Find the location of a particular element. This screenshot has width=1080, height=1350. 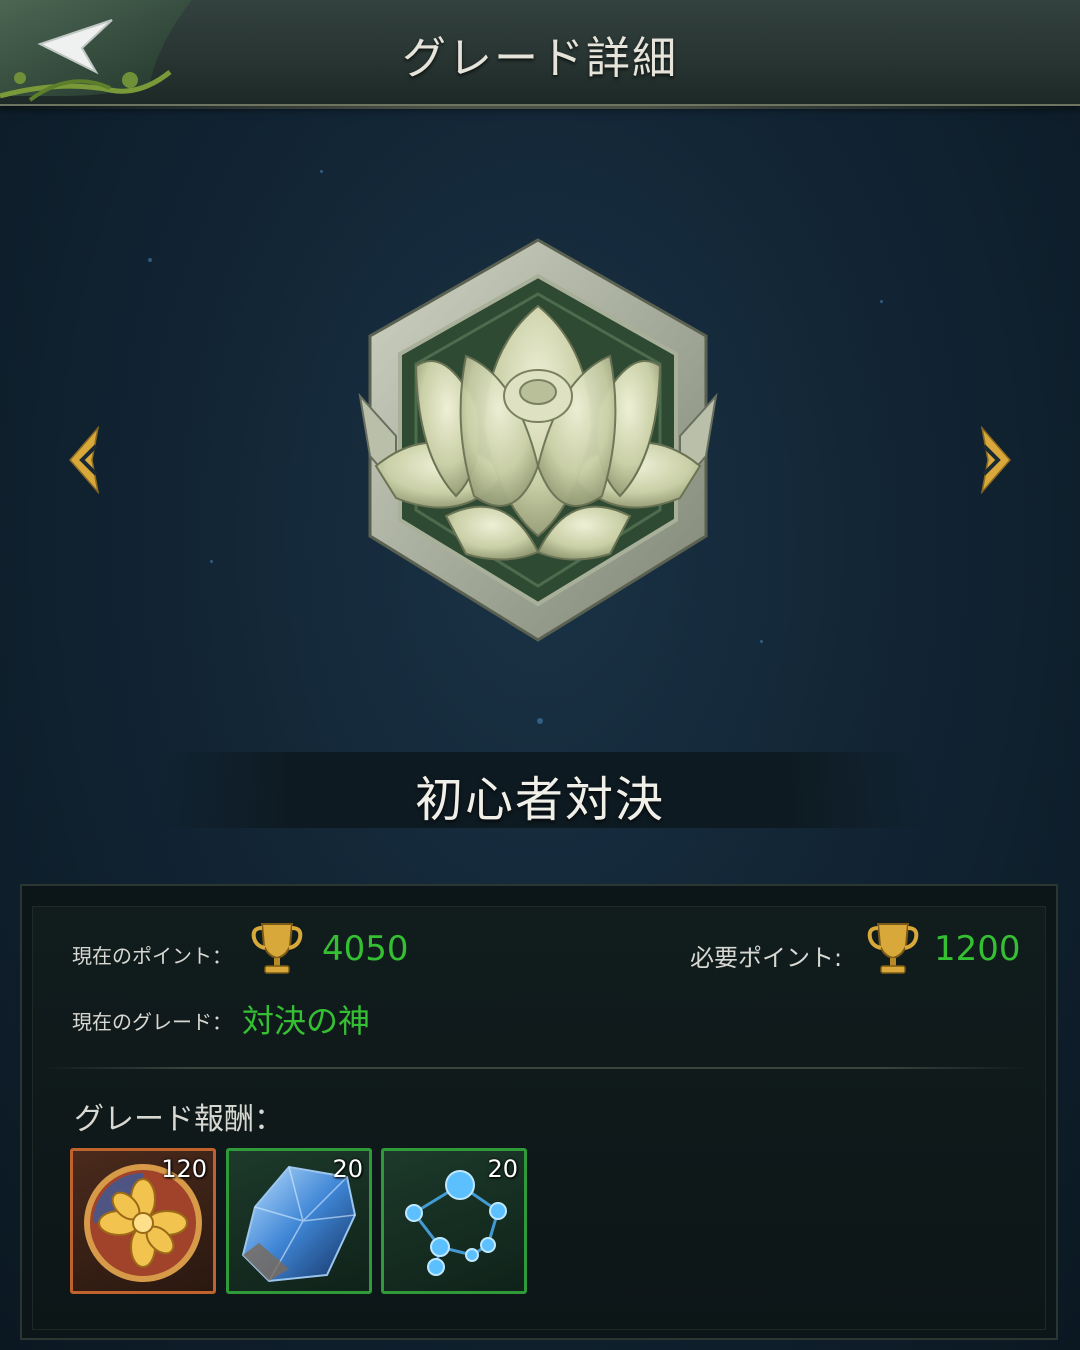

previous-grade-button is located at coordinates (84, 460).